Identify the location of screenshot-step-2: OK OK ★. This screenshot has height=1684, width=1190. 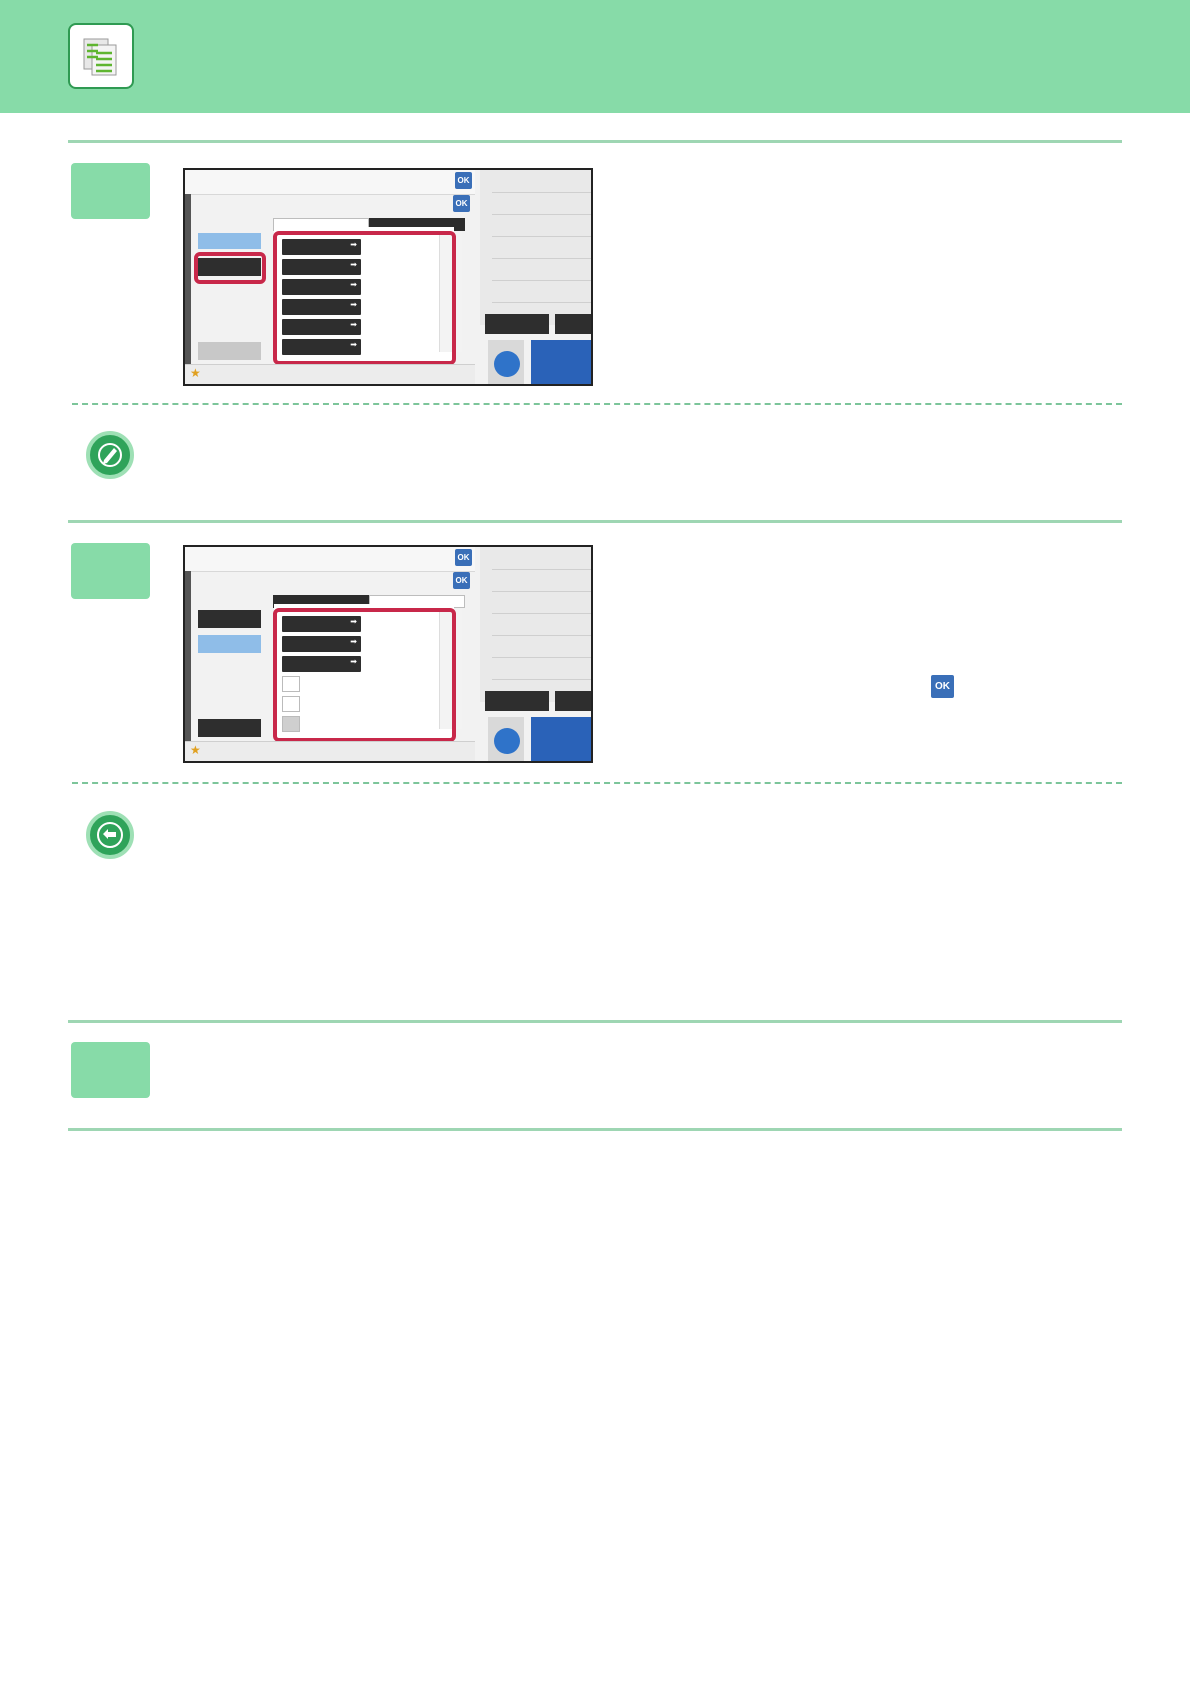
(388, 654).